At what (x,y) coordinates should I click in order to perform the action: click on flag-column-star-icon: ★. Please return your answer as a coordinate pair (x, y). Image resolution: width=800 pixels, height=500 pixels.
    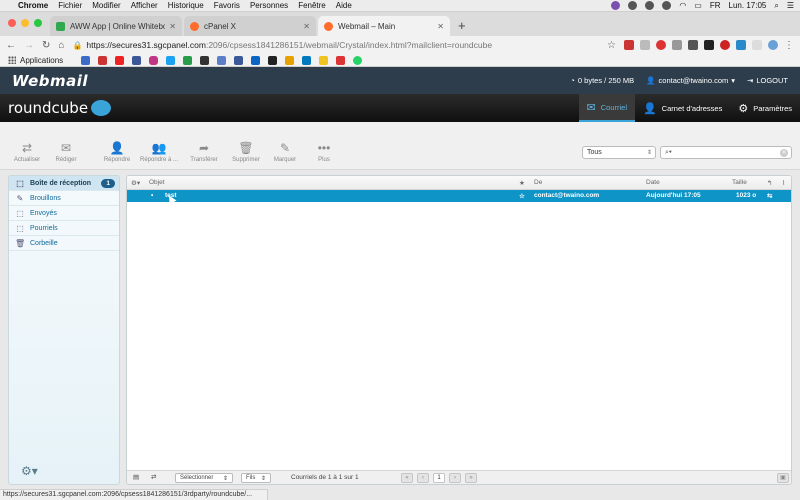
    Looking at the image, I should click on (522, 183).